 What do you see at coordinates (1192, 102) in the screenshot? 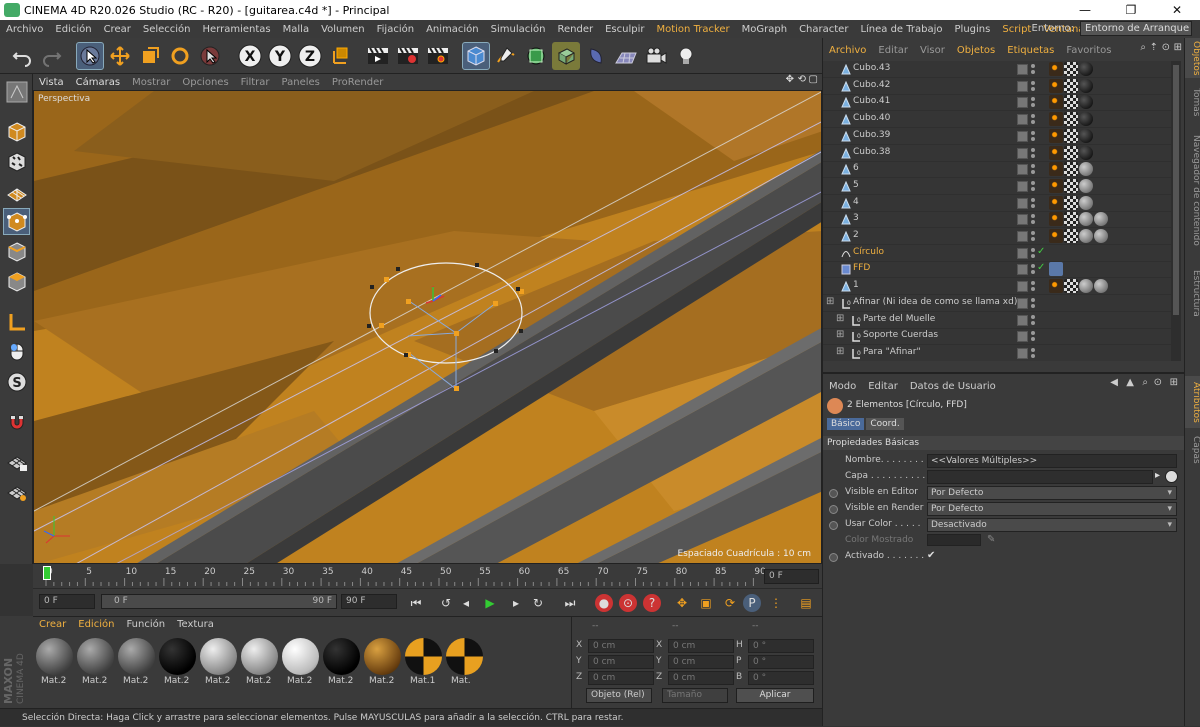
I see `side-tab-tomas: Tomas` at bounding box center [1192, 102].